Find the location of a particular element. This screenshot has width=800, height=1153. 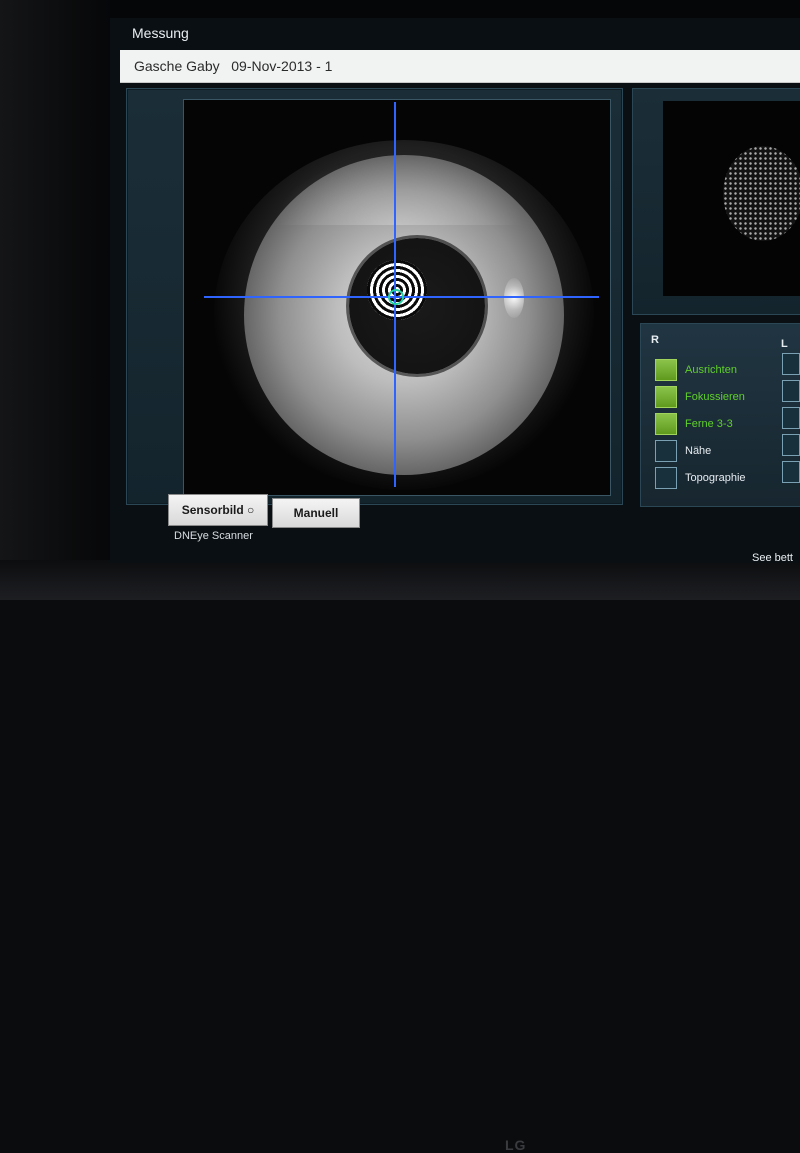

scanner-label: DNEye Scanner is located at coordinates (213, 536).